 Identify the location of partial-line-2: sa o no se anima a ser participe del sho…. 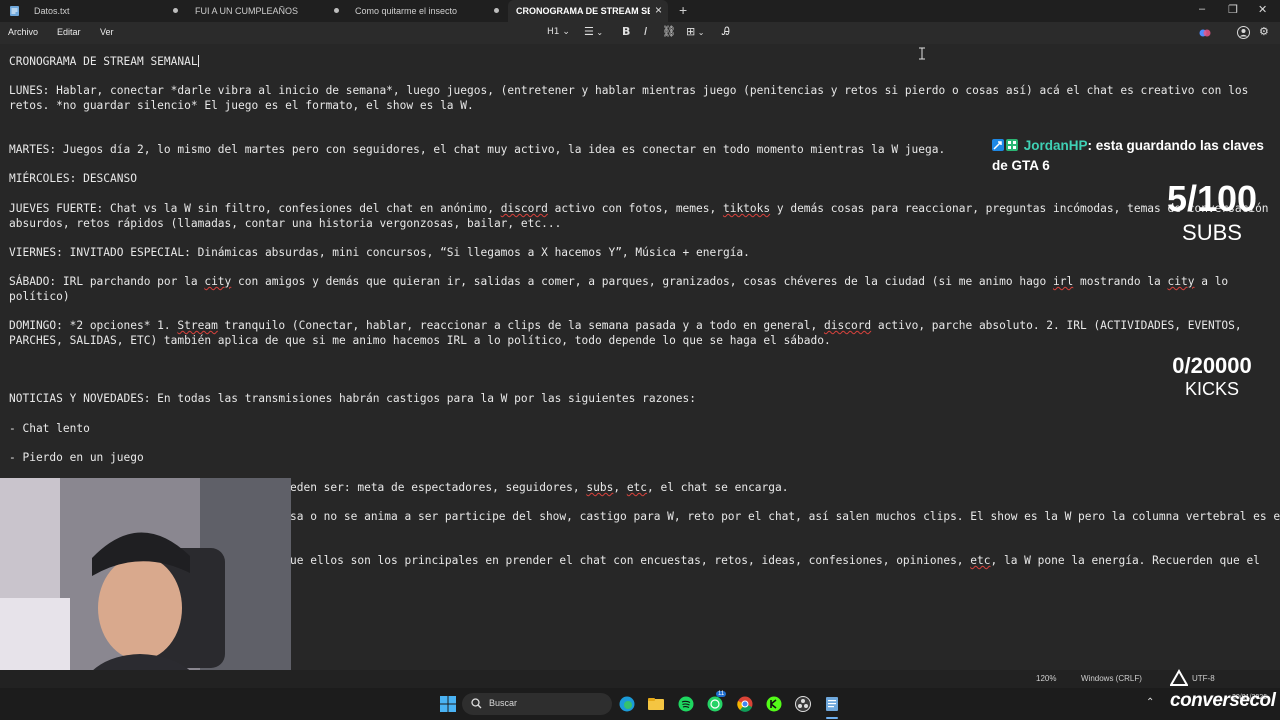
(785, 516).